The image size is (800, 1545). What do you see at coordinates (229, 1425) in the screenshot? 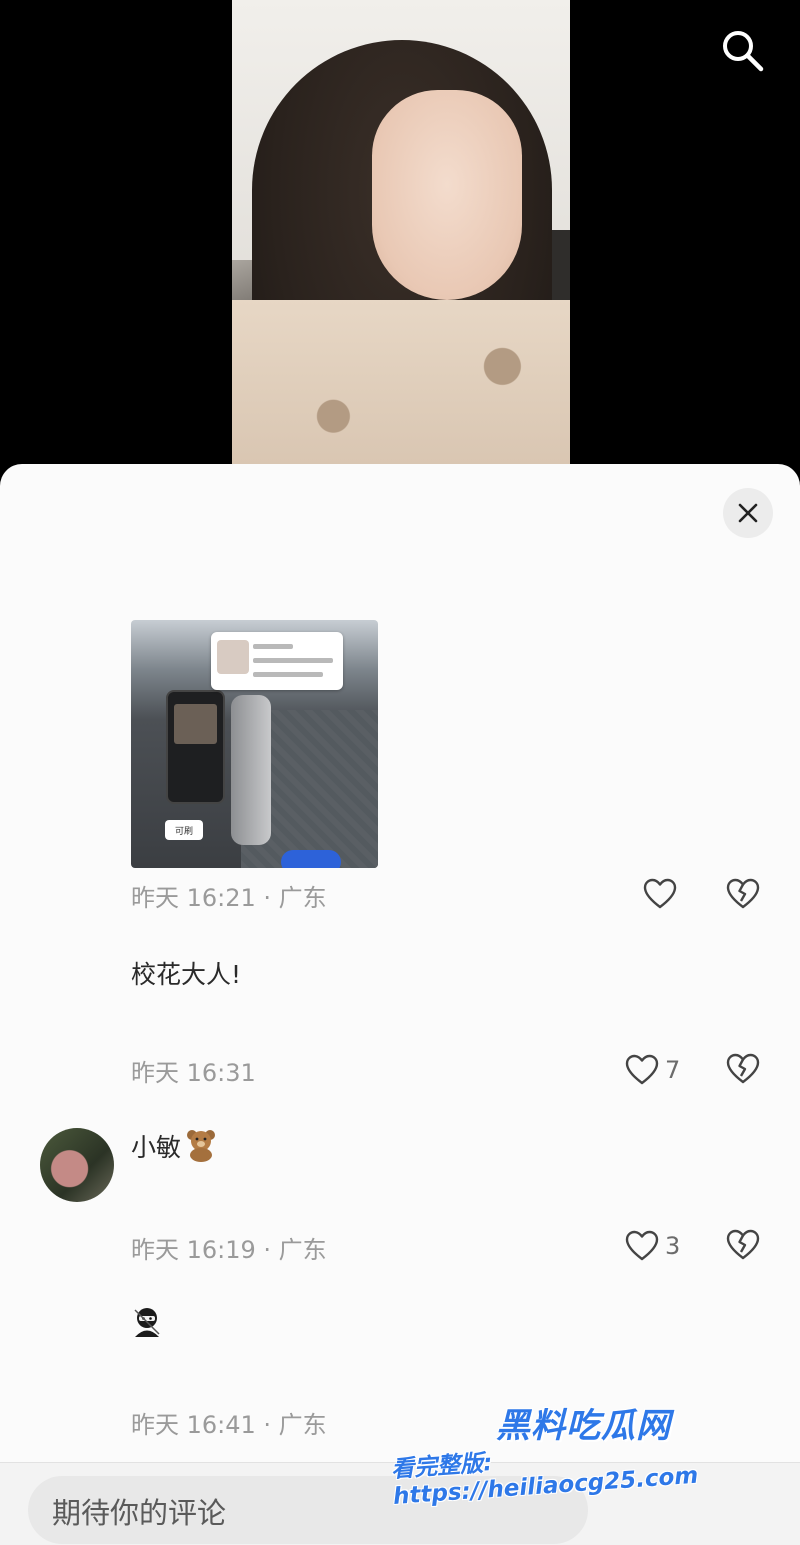
I see `comment-meta: 昨天 16:41 · 广东` at bounding box center [229, 1425].